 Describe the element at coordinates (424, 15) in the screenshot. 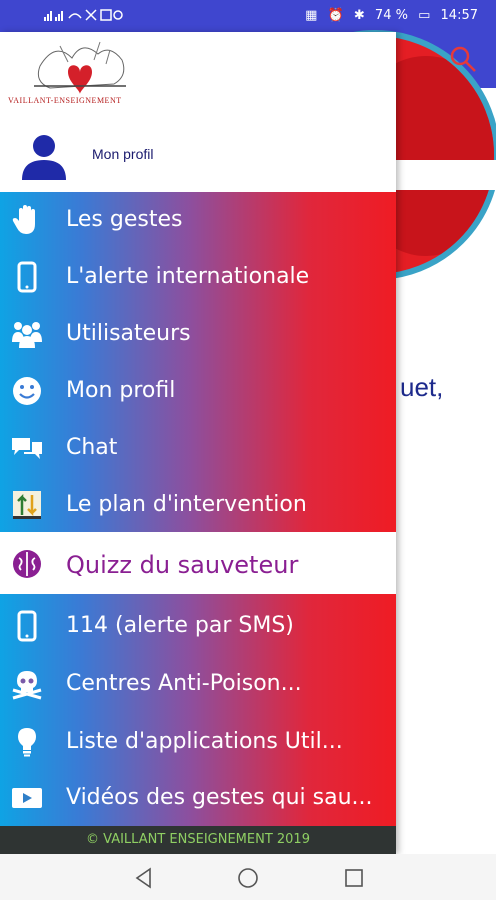

I see `battery-icon: ▭` at that location.